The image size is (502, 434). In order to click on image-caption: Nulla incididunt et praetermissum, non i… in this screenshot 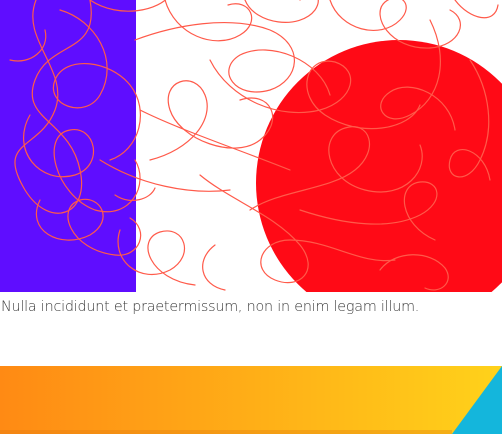, I will do `click(210, 307)`.